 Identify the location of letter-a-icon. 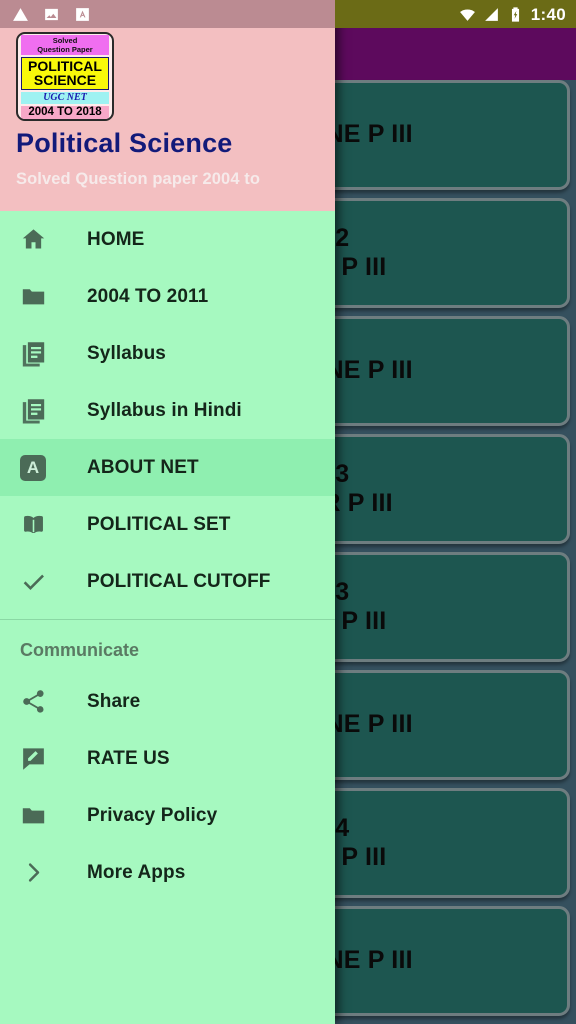
(82, 14).